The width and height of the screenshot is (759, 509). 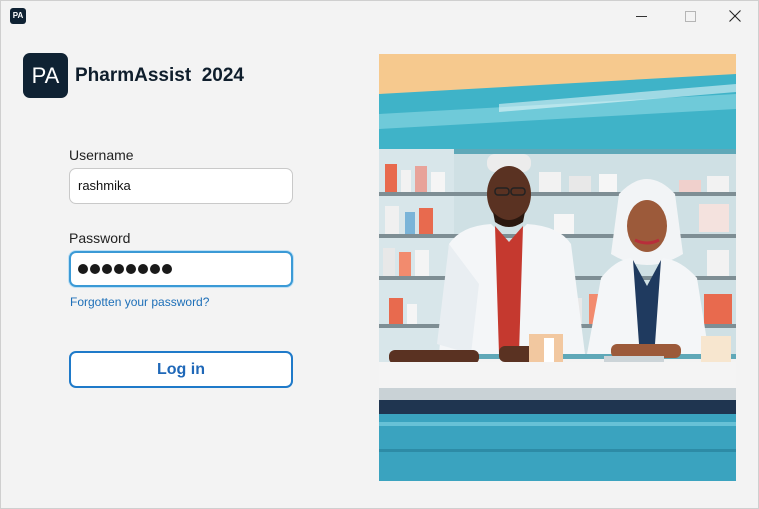 What do you see at coordinates (181, 269) in the screenshot?
I see `password-input` at bounding box center [181, 269].